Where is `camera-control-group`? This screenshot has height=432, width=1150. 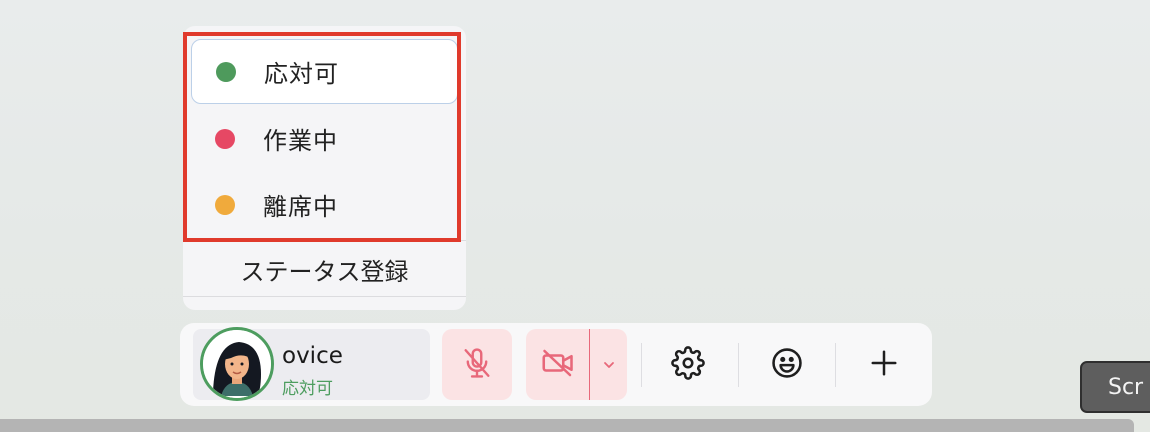
camera-control-group is located at coordinates (576, 364).